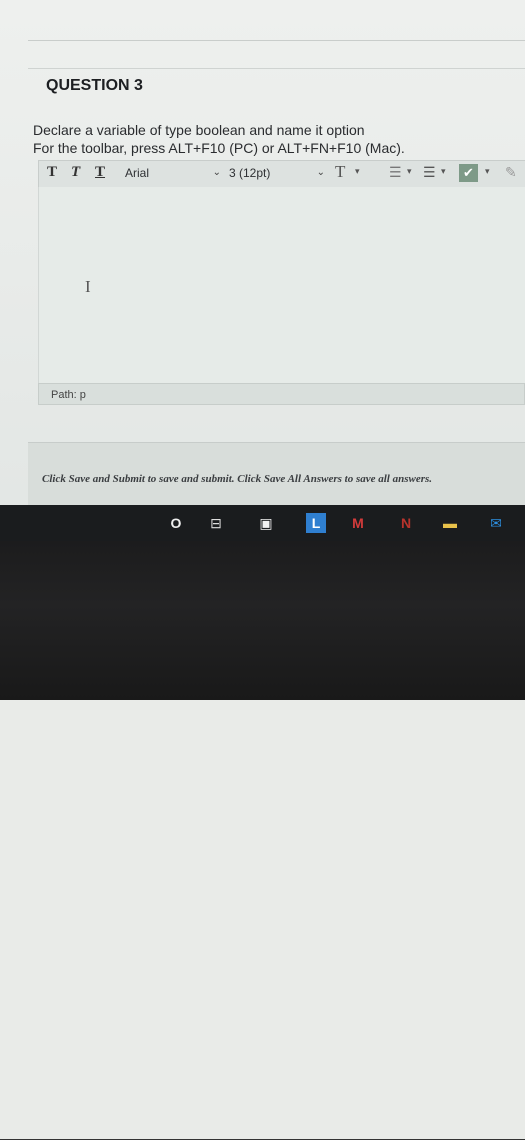 The width and height of the screenshot is (525, 1140). What do you see at coordinates (406, 523) in the screenshot?
I see `app-n-icon: N` at bounding box center [406, 523].